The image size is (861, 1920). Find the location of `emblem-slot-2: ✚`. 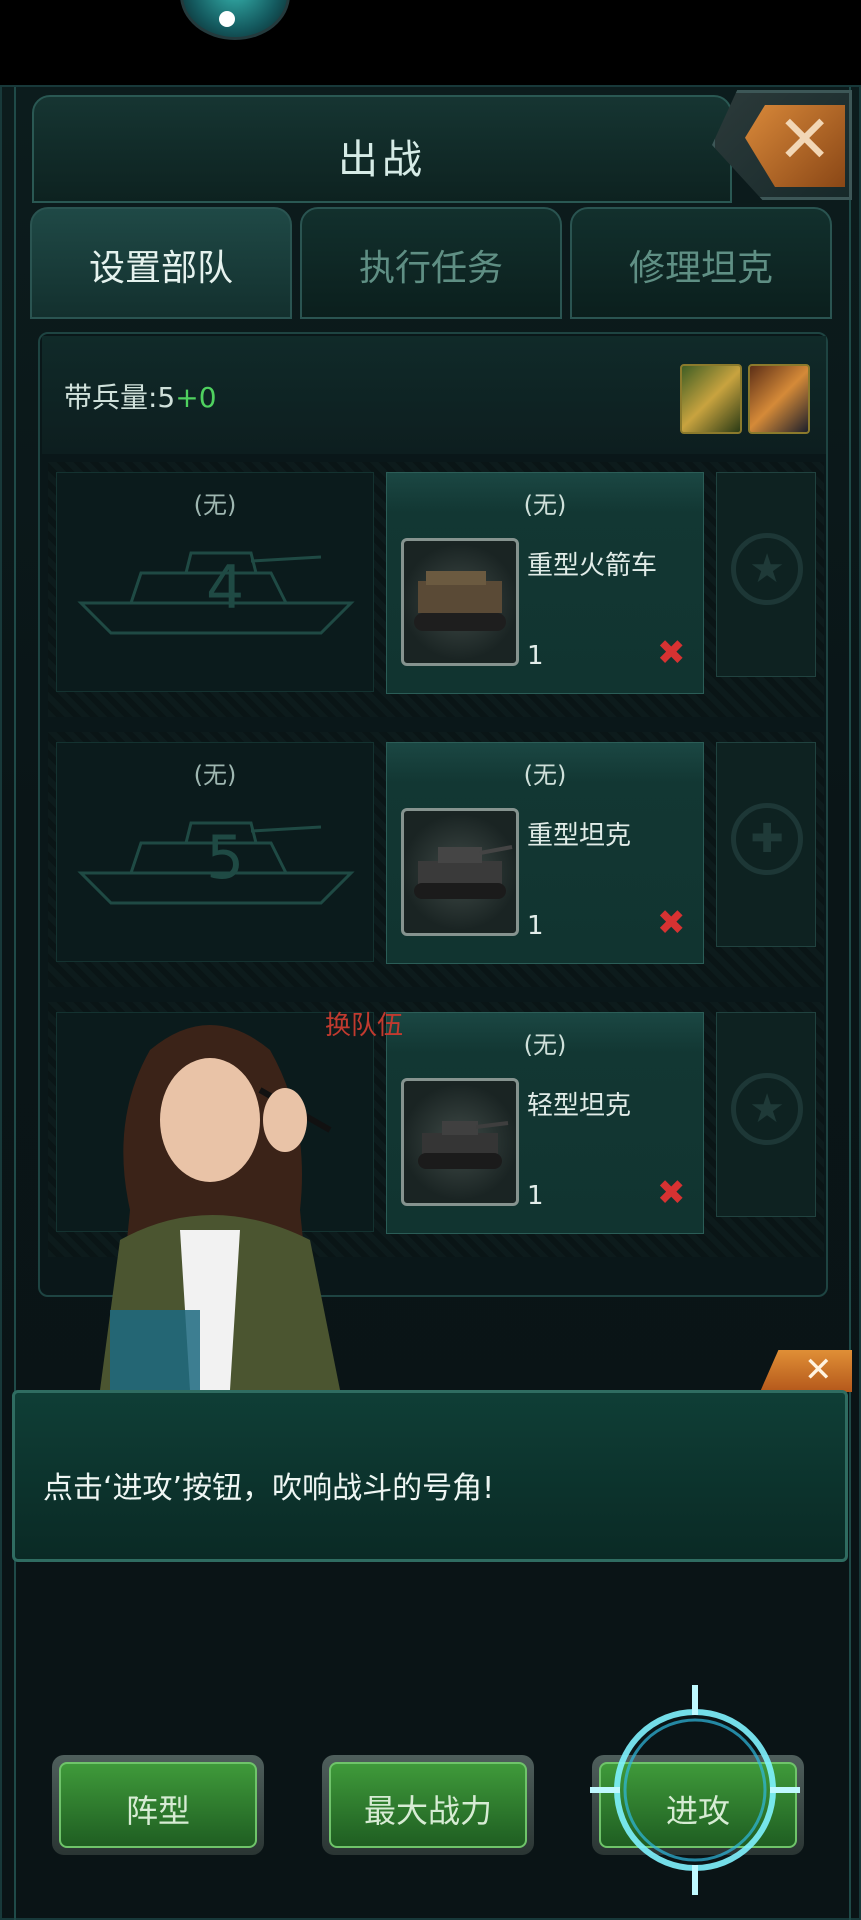

emblem-slot-2: ✚ is located at coordinates (766, 844).